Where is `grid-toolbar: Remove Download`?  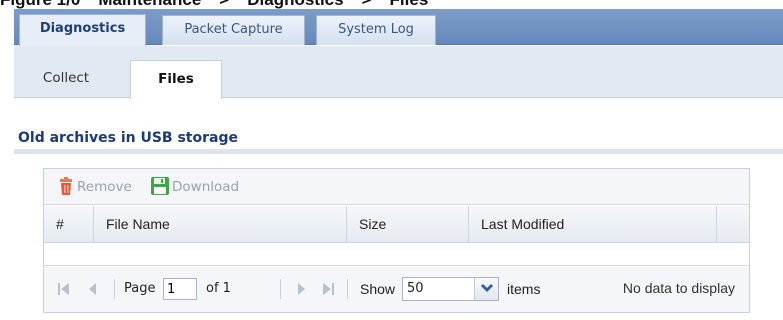 grid-toolbar: Remove Download is located at coordinates (396, 187).